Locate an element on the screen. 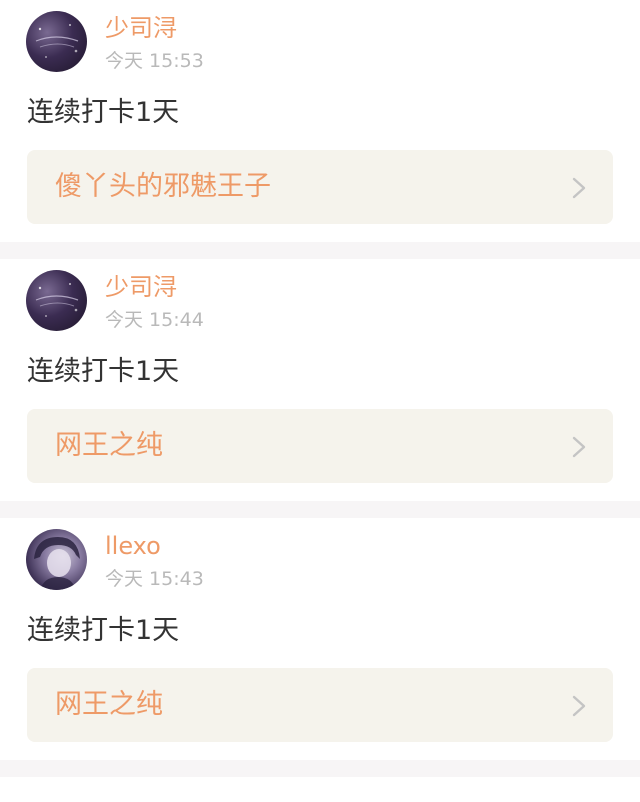  post-time: 今天 15:44 is located at coordinates (154, 320).